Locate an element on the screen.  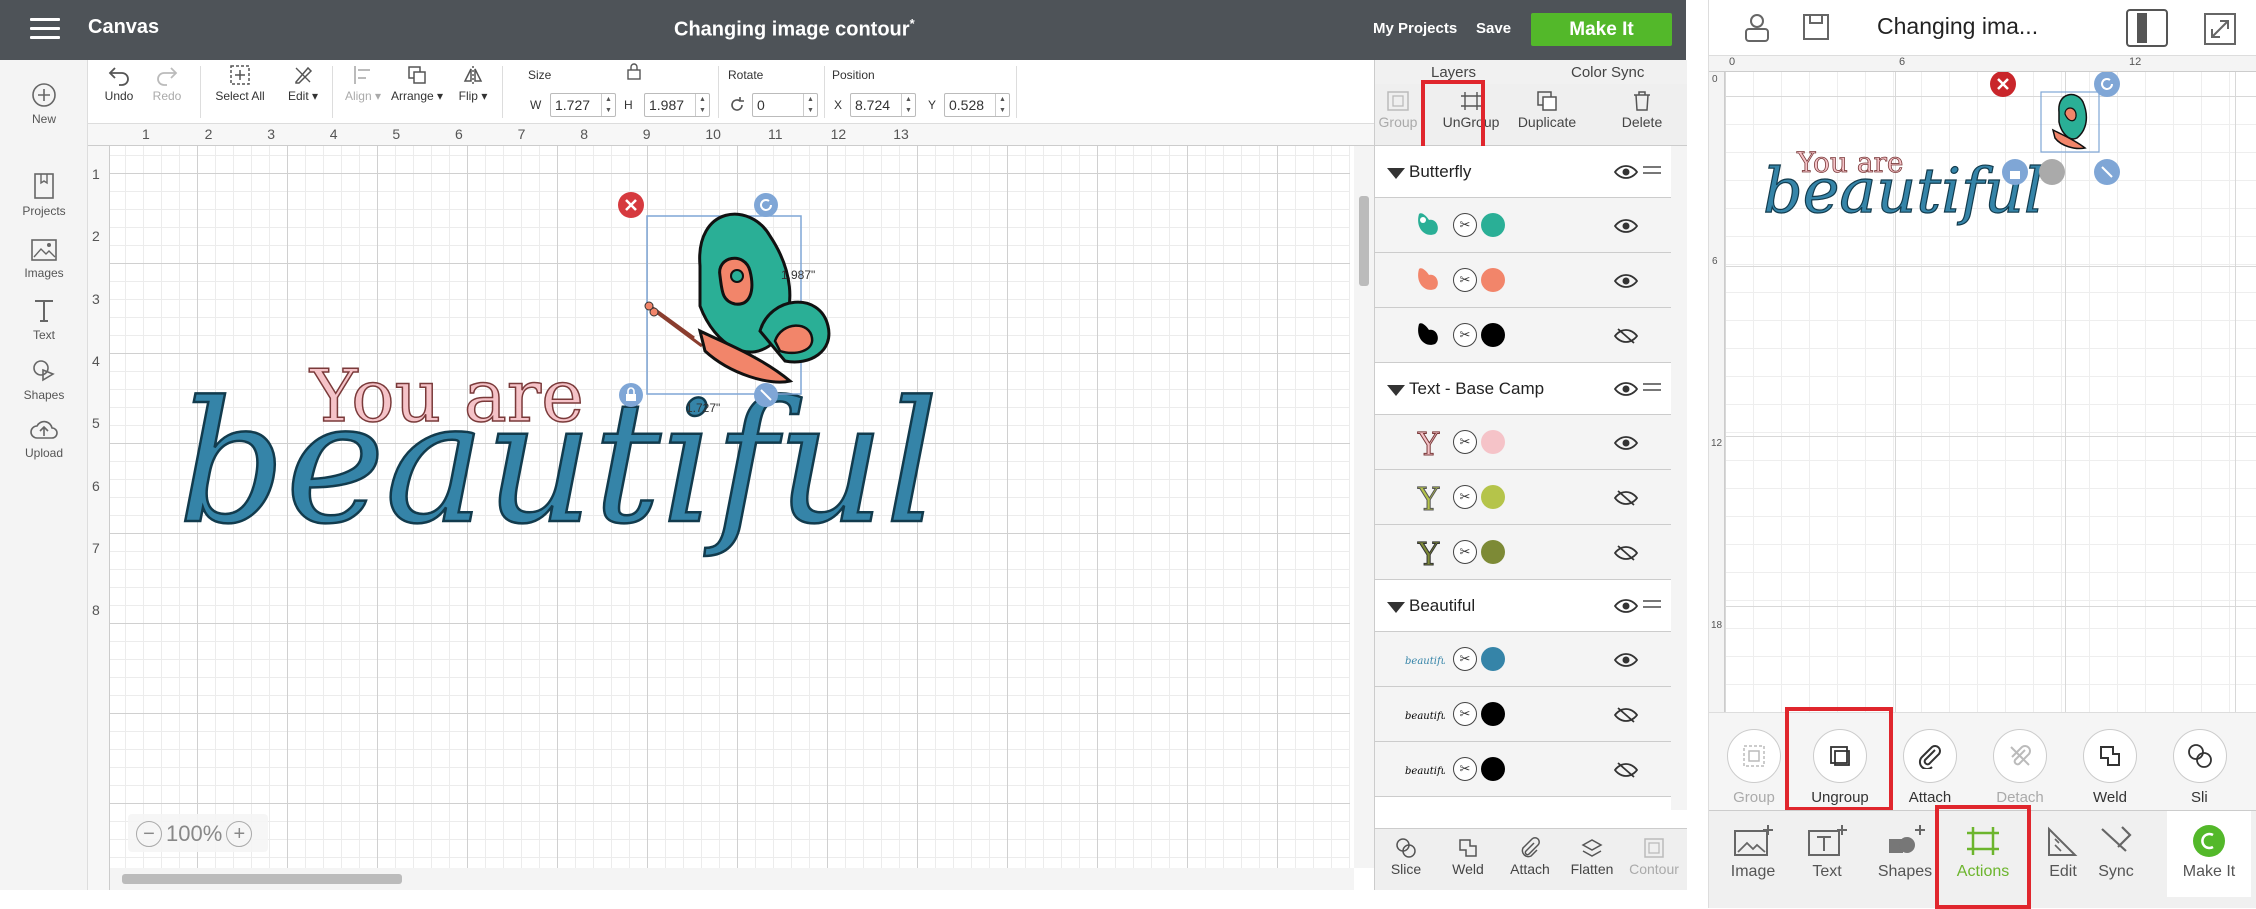
mobile-rotate-handle is located at coordinates (2107, 84).